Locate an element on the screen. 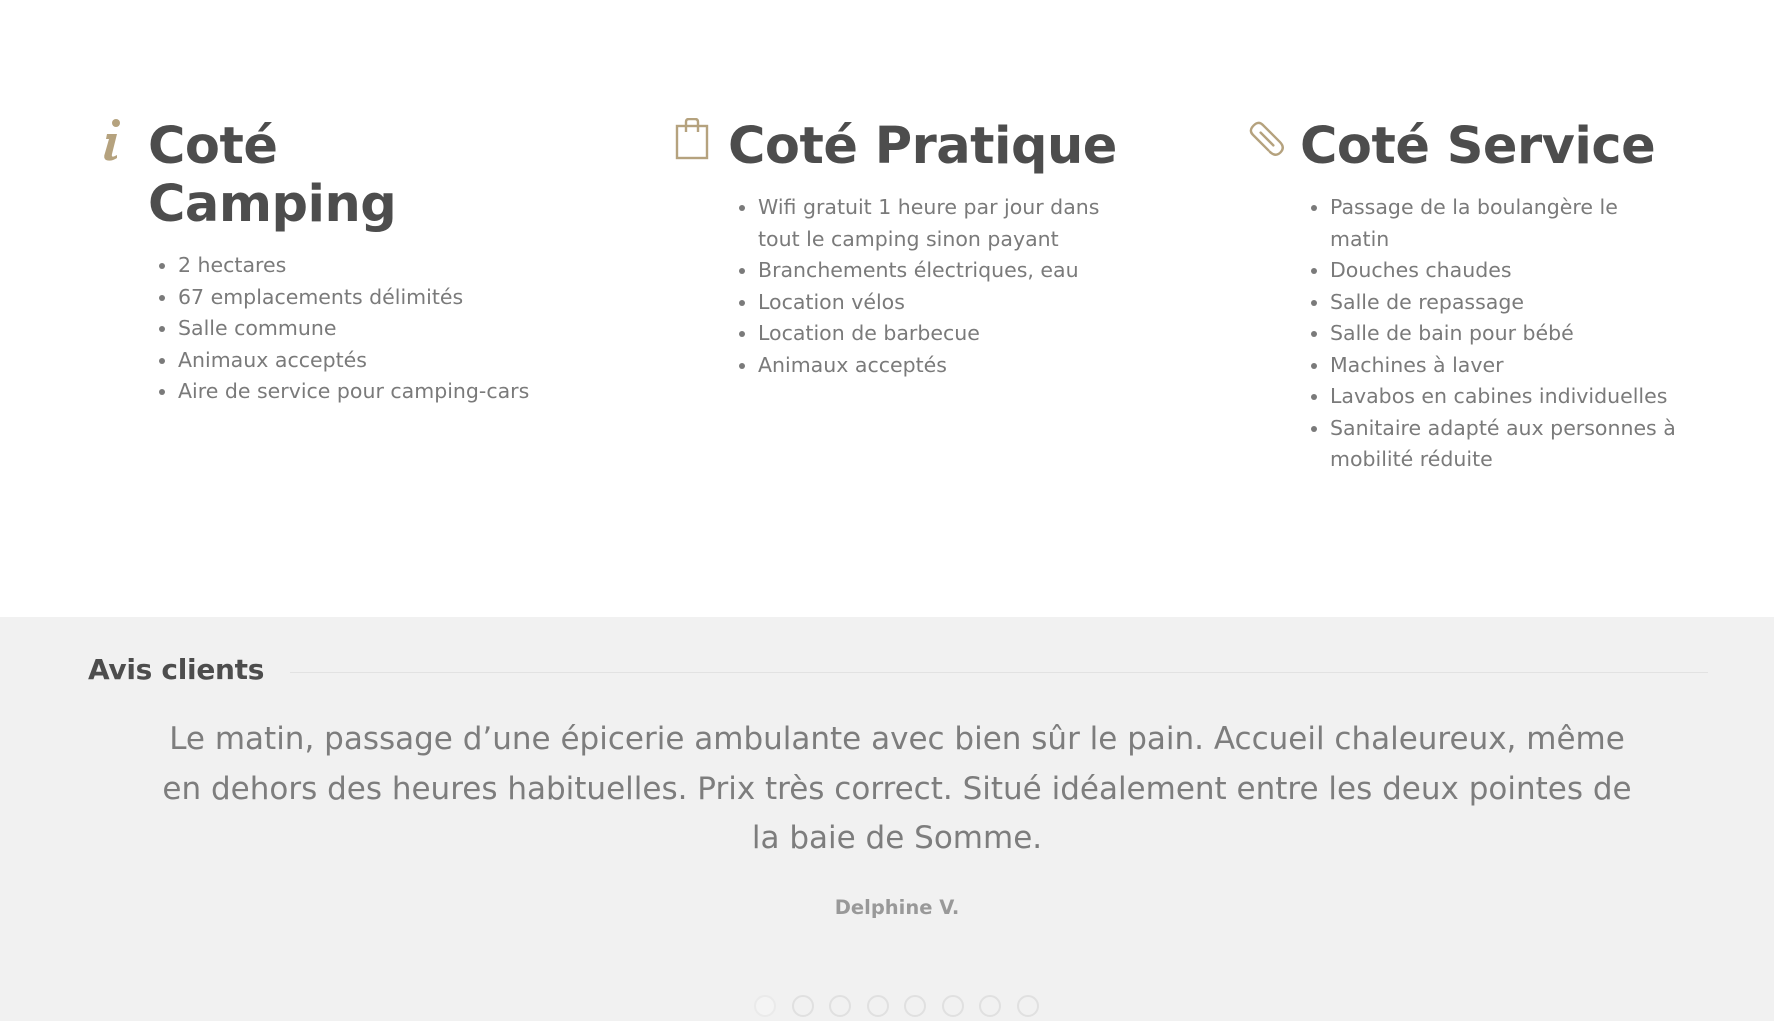 The image size is (1774, 1021). feature-title: Coté Service is located at coordinates (1478, 146).